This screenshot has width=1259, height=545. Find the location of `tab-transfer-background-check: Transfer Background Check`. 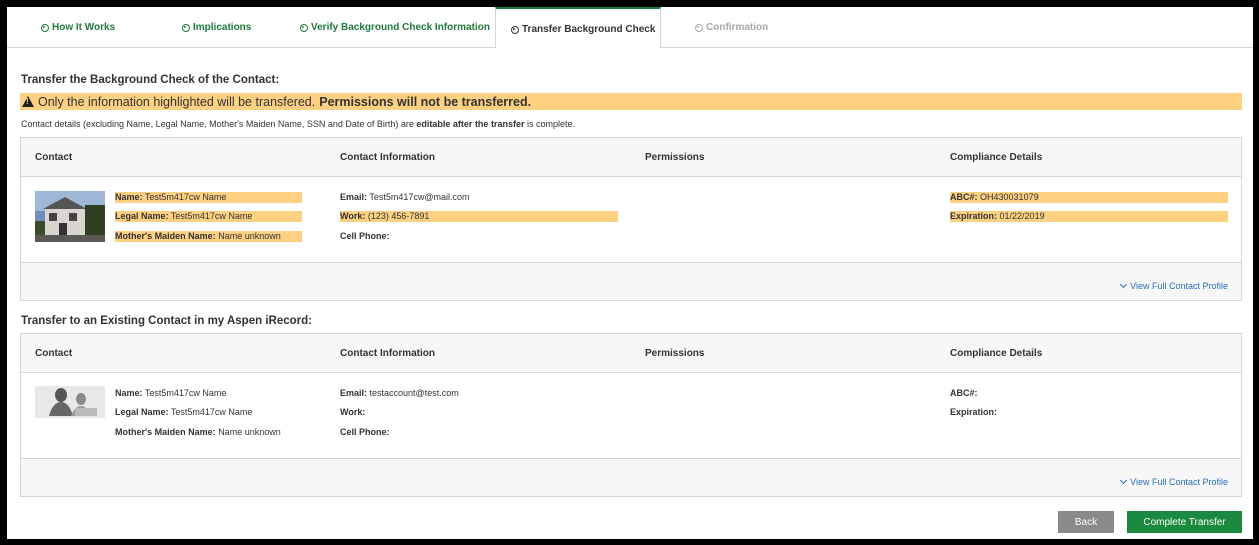

tab-transfer-background-check: Transfer Background Check is located at coordinates (578, 28).